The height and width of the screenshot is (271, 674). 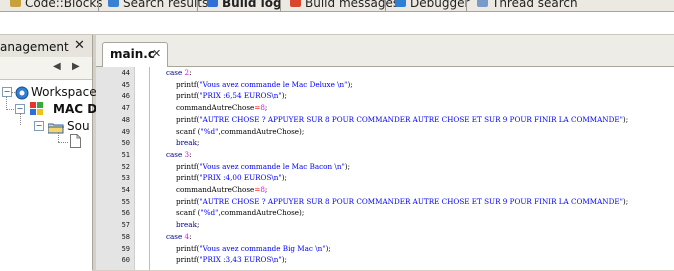 I want to click on project-icon, so click(x=37, y=108).